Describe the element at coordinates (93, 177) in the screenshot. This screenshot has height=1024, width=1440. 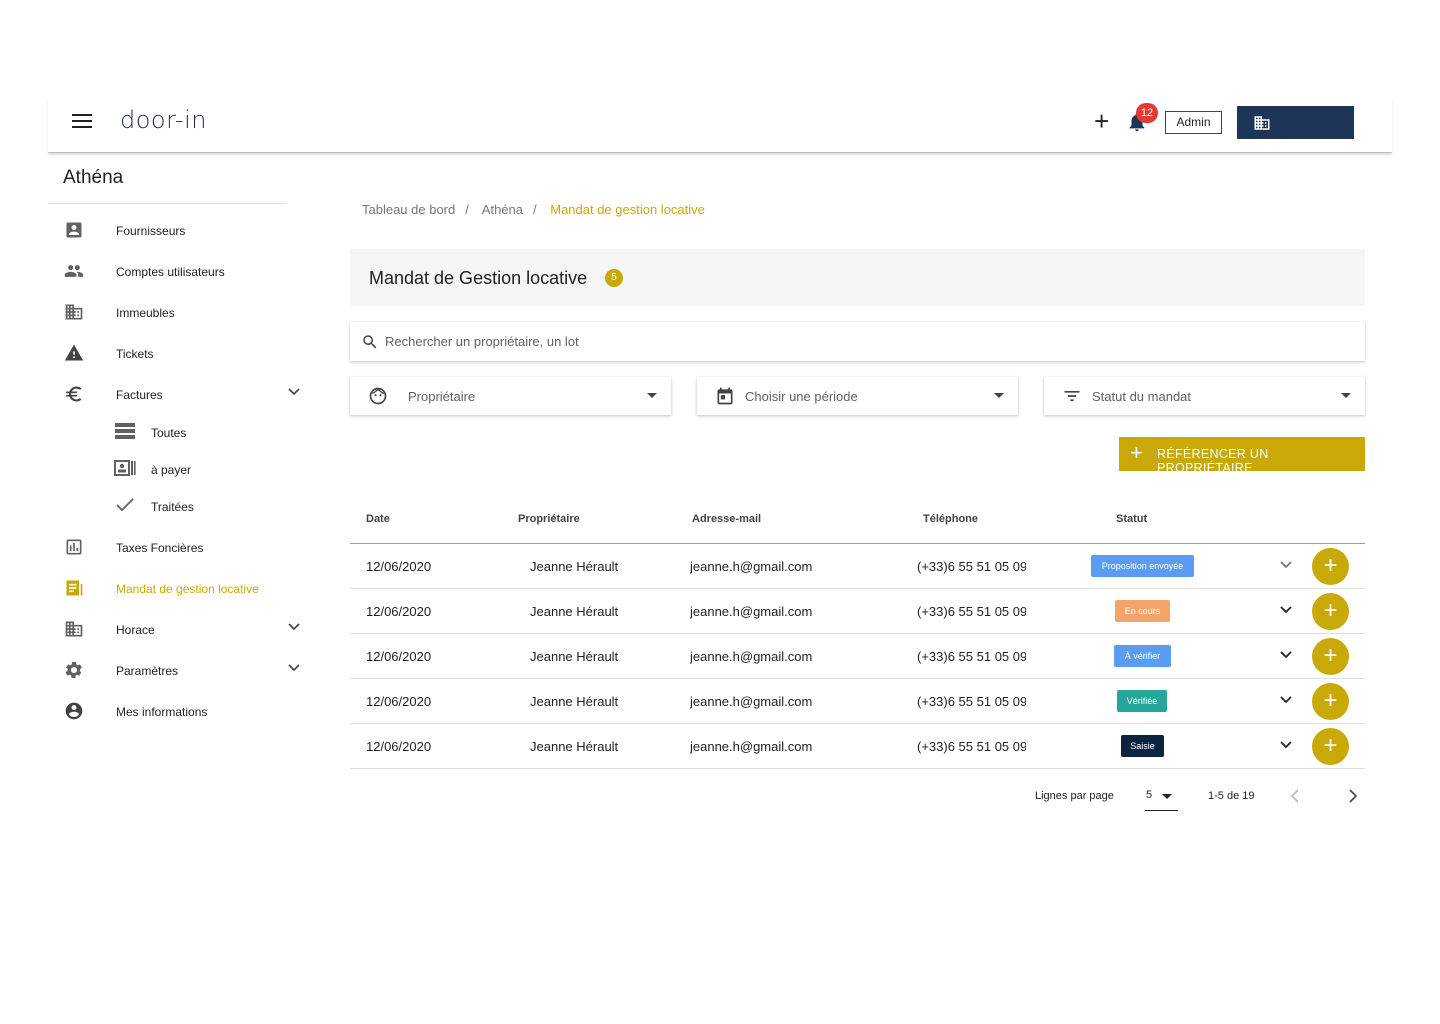
I see `organization-title: Athéna` at that location.